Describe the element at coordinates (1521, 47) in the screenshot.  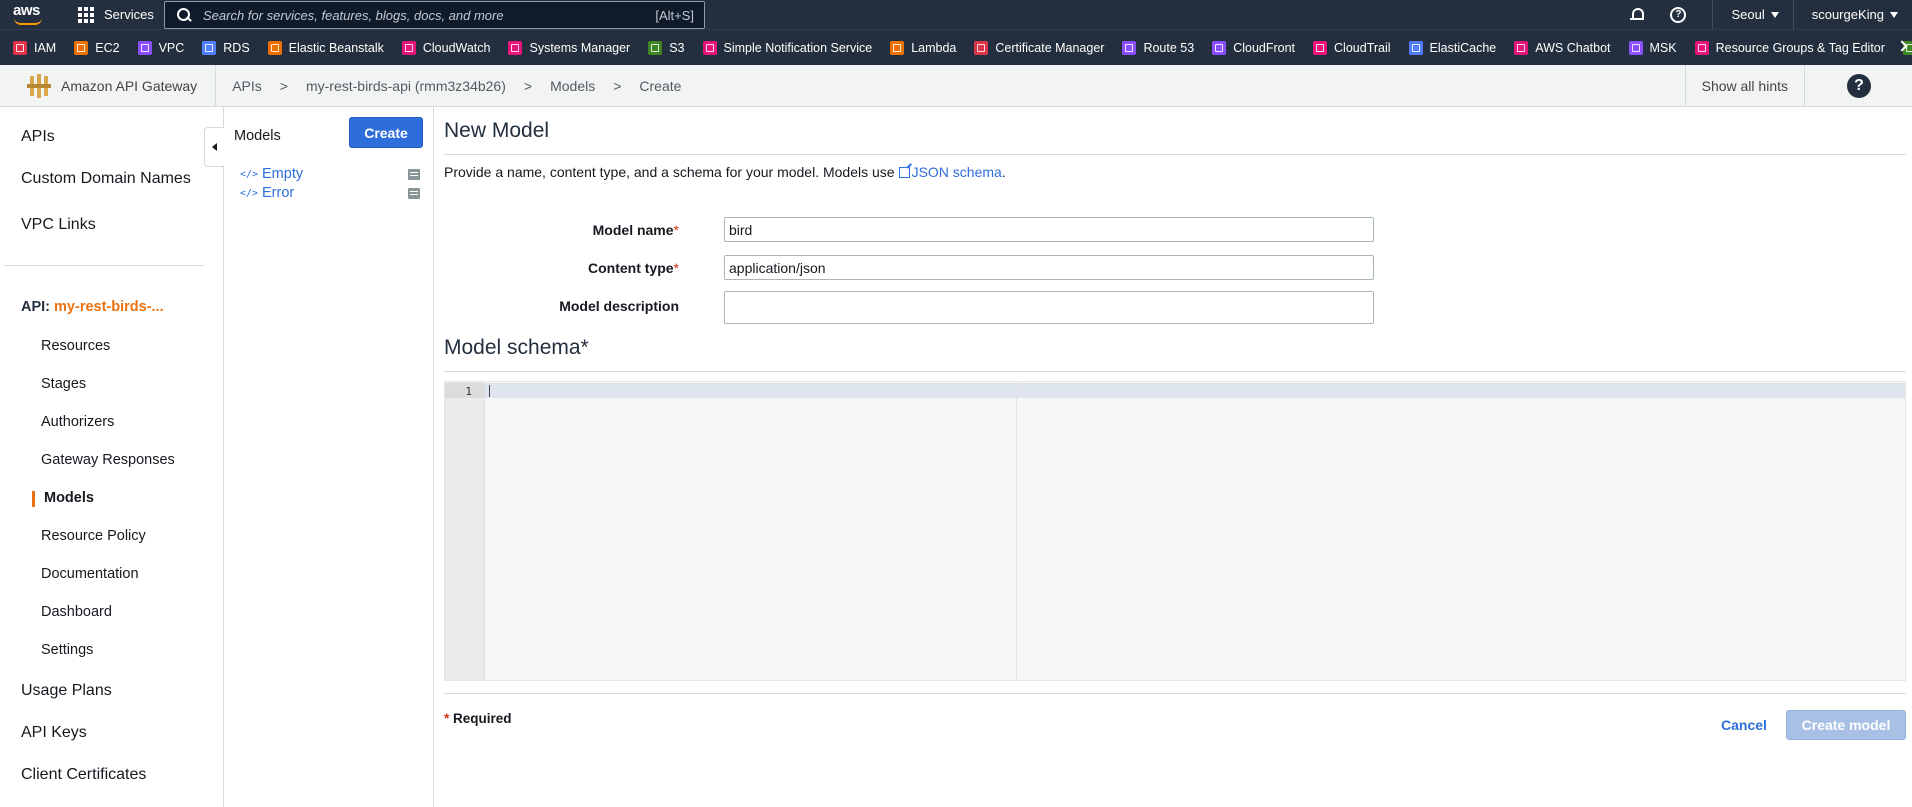
I see `chatbot-icon` at that location.